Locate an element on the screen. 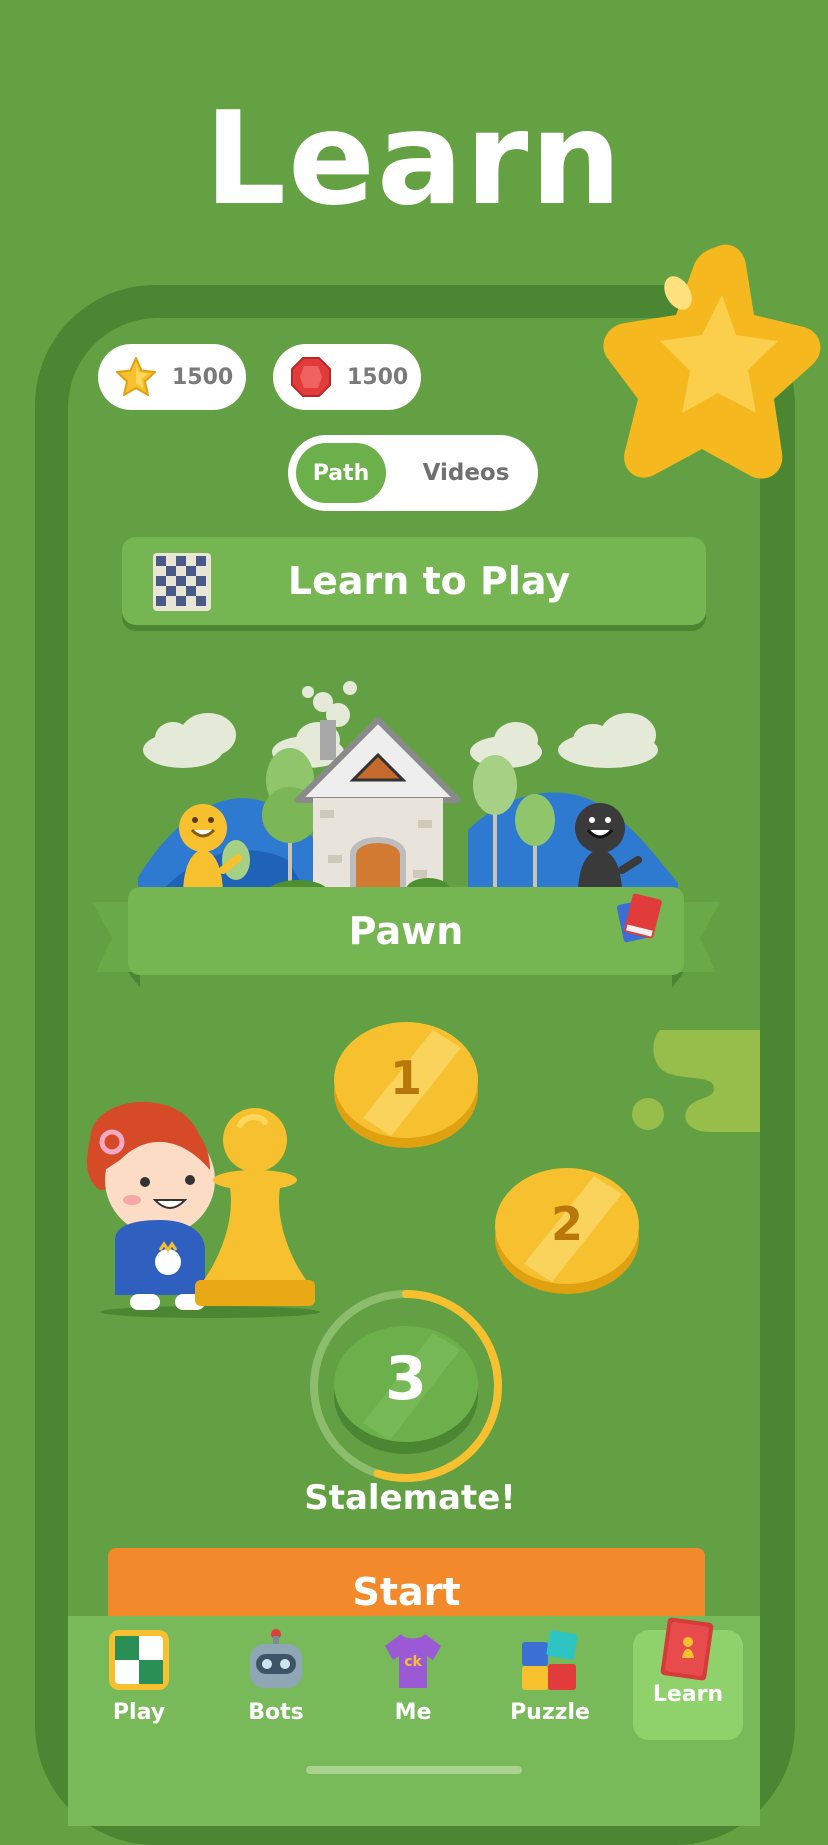  gem-icon is located at coordinates (311, 377).